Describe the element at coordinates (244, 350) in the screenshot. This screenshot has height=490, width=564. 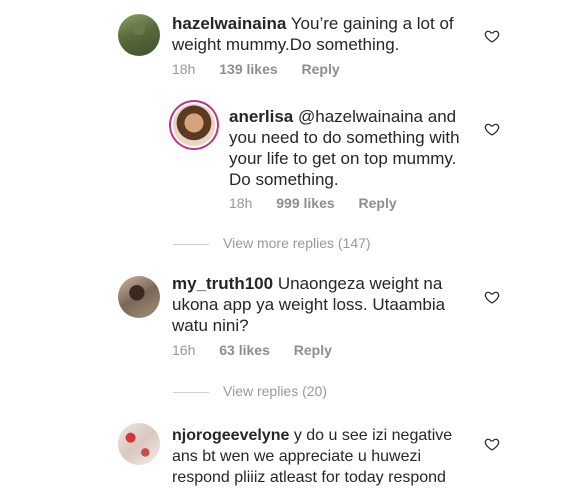
I see `likes-count: 63 likes` at that location.